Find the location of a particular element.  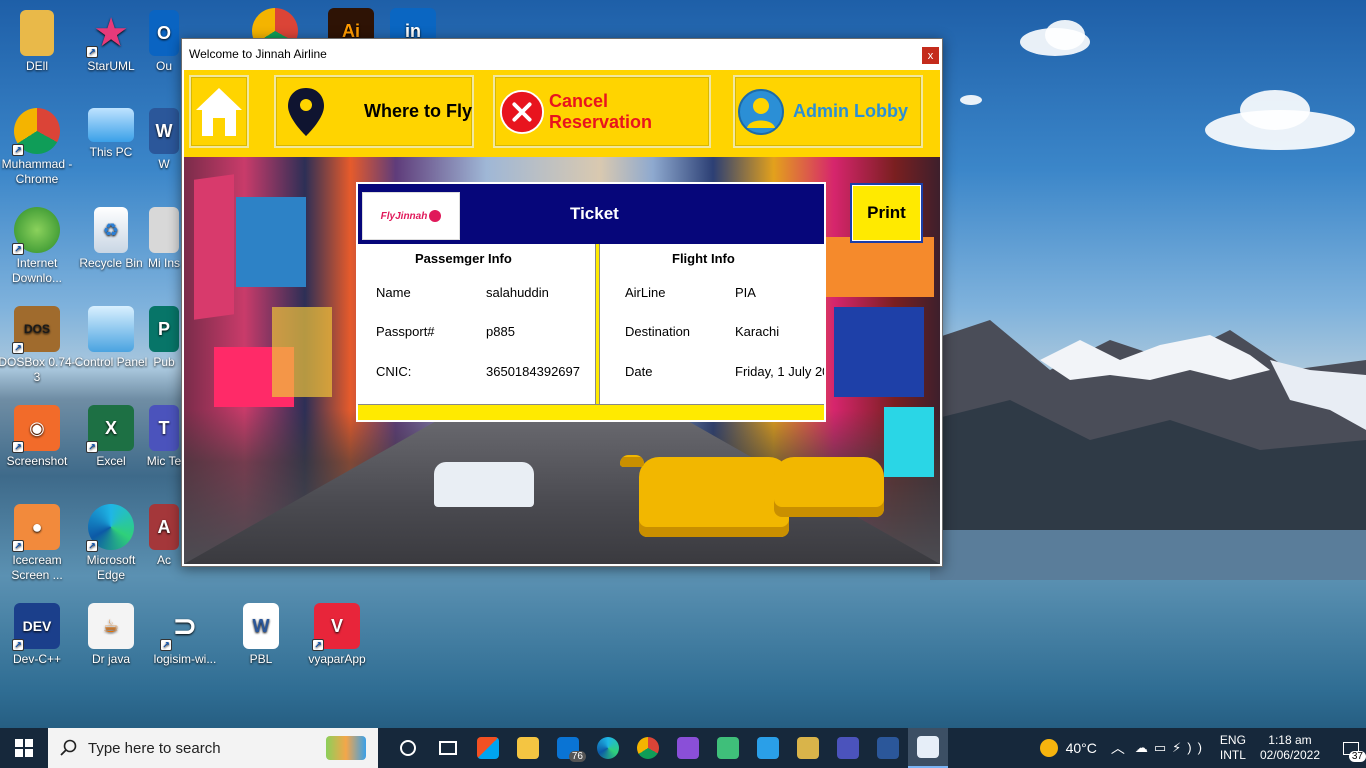

desktop-icon-pbl: W PBL is located at coordinates (261, 635).